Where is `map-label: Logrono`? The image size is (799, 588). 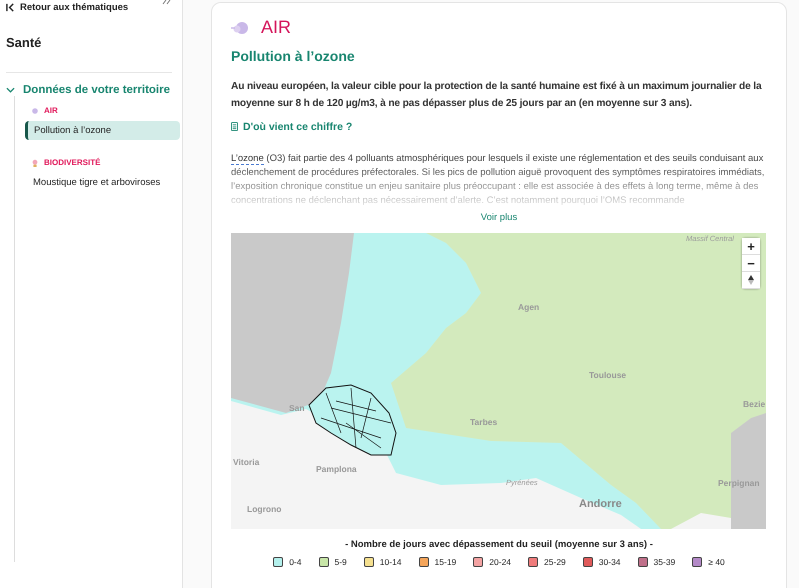 map-label: Logrono is located at coordinates (264, 509).